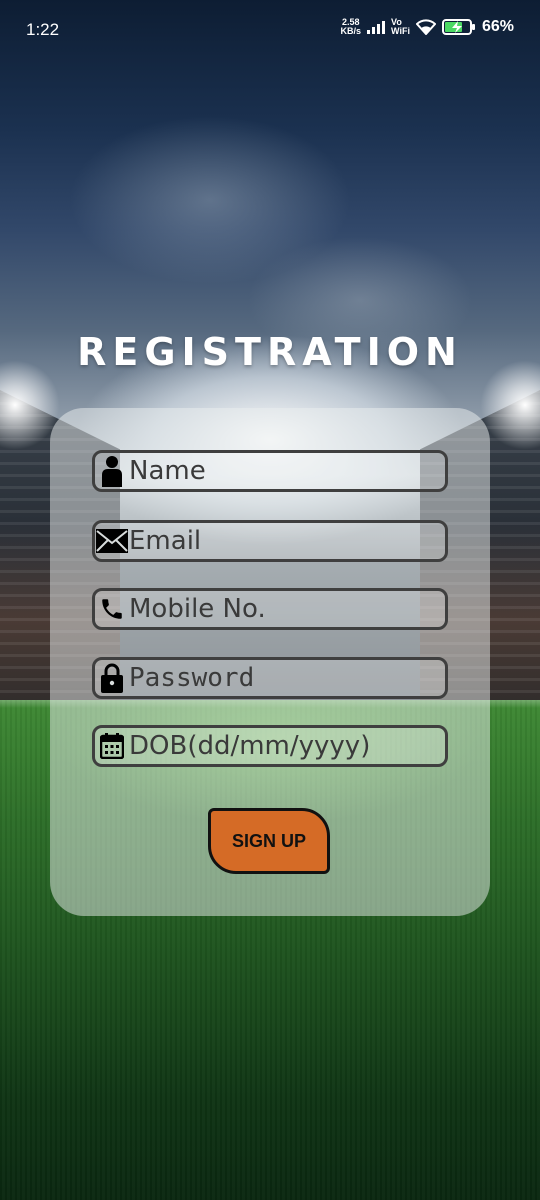 The width and height of the screenshot is (540, 1200). What do you see at coordinates (112, 541) in the screenshot?
I see `envelope-icon` at bounding box center [112, 541].